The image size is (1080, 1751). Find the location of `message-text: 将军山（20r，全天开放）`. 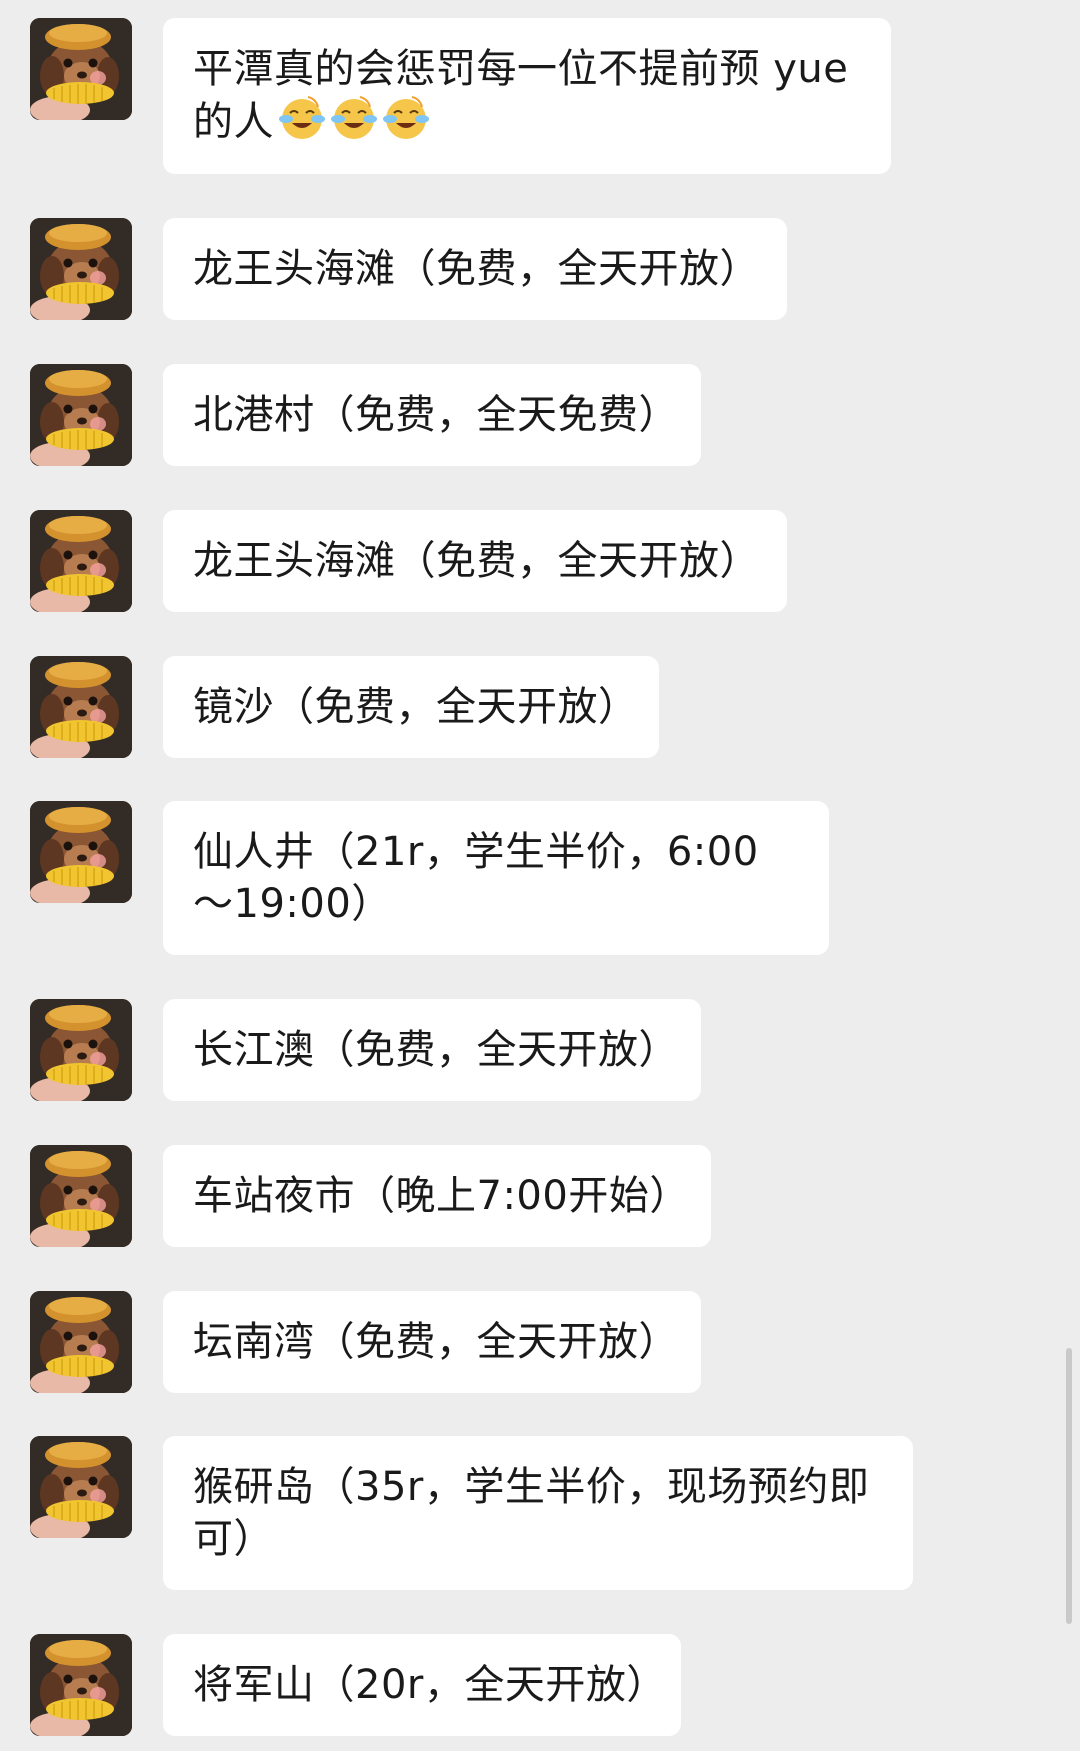

message-text: 将军山（20r，全天开放） is located at coordinates (430, 1685).